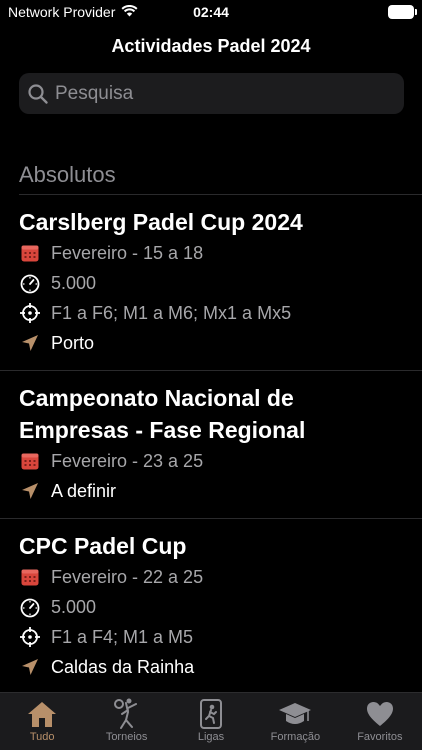 This screenshot has height=750, width=422. What do you see at coordinates (122, 636) in the screenshot?
I see `event-categories: F1 a F4; M1 a M5` at bounding box center [122, 636].